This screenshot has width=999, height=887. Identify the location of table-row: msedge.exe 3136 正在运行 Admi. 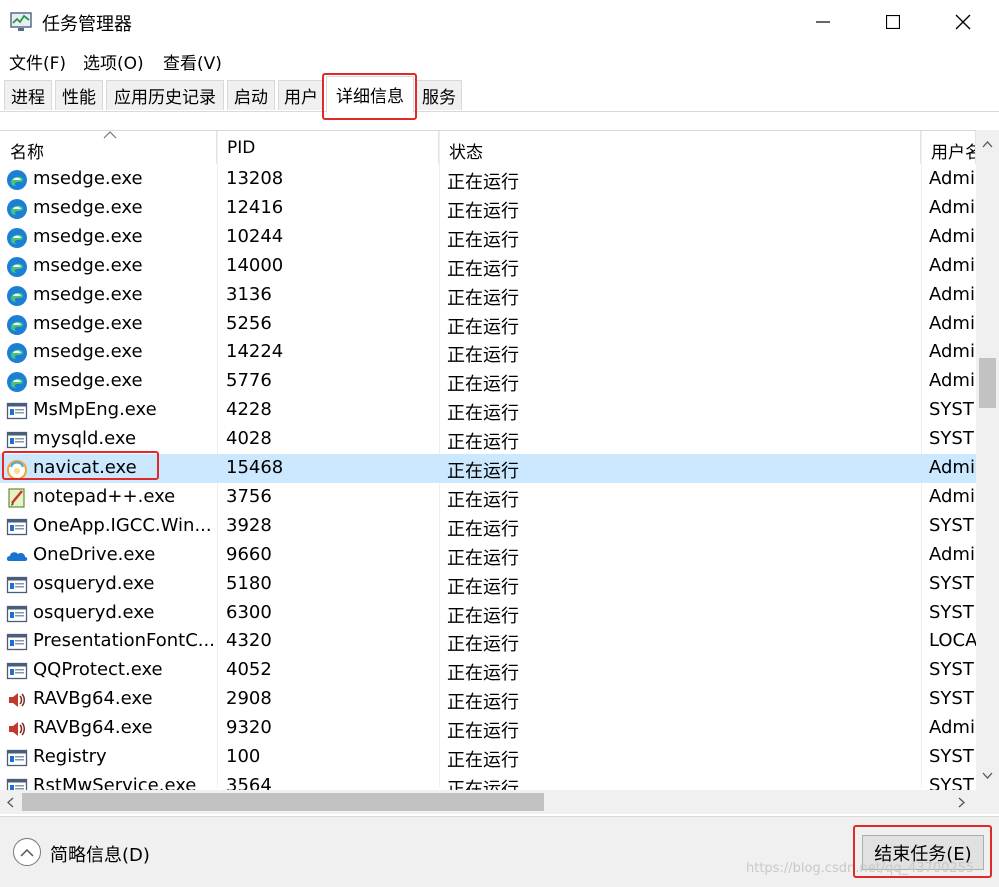
(488, 295).